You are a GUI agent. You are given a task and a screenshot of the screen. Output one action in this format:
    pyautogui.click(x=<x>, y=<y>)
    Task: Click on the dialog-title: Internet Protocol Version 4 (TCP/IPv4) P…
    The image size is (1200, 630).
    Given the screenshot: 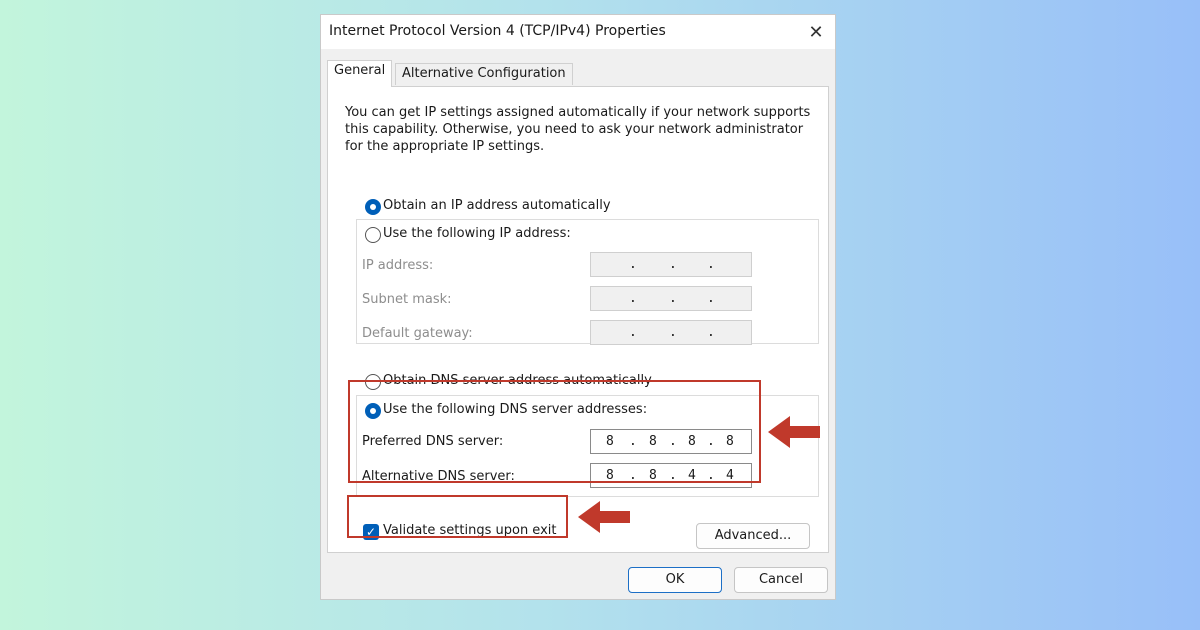 What is the action you would take?
    pyautogui.click(x=497, y=31)
    